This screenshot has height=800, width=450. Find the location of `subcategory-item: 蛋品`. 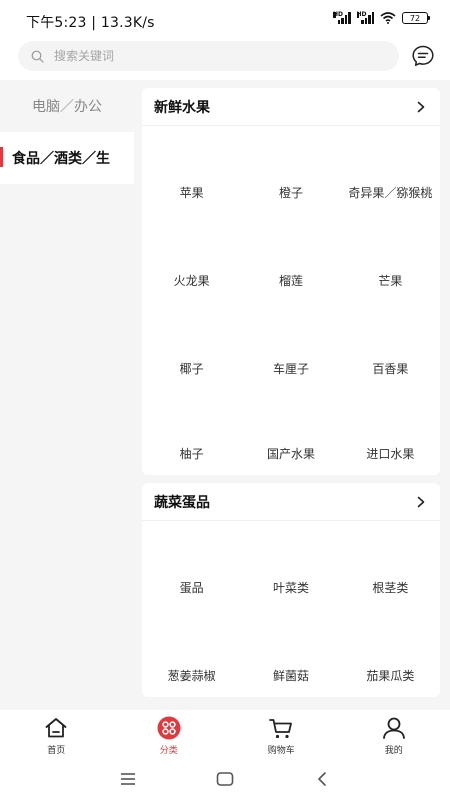

subcategory-item: 蛋品 is located at coordinates (191, 565).